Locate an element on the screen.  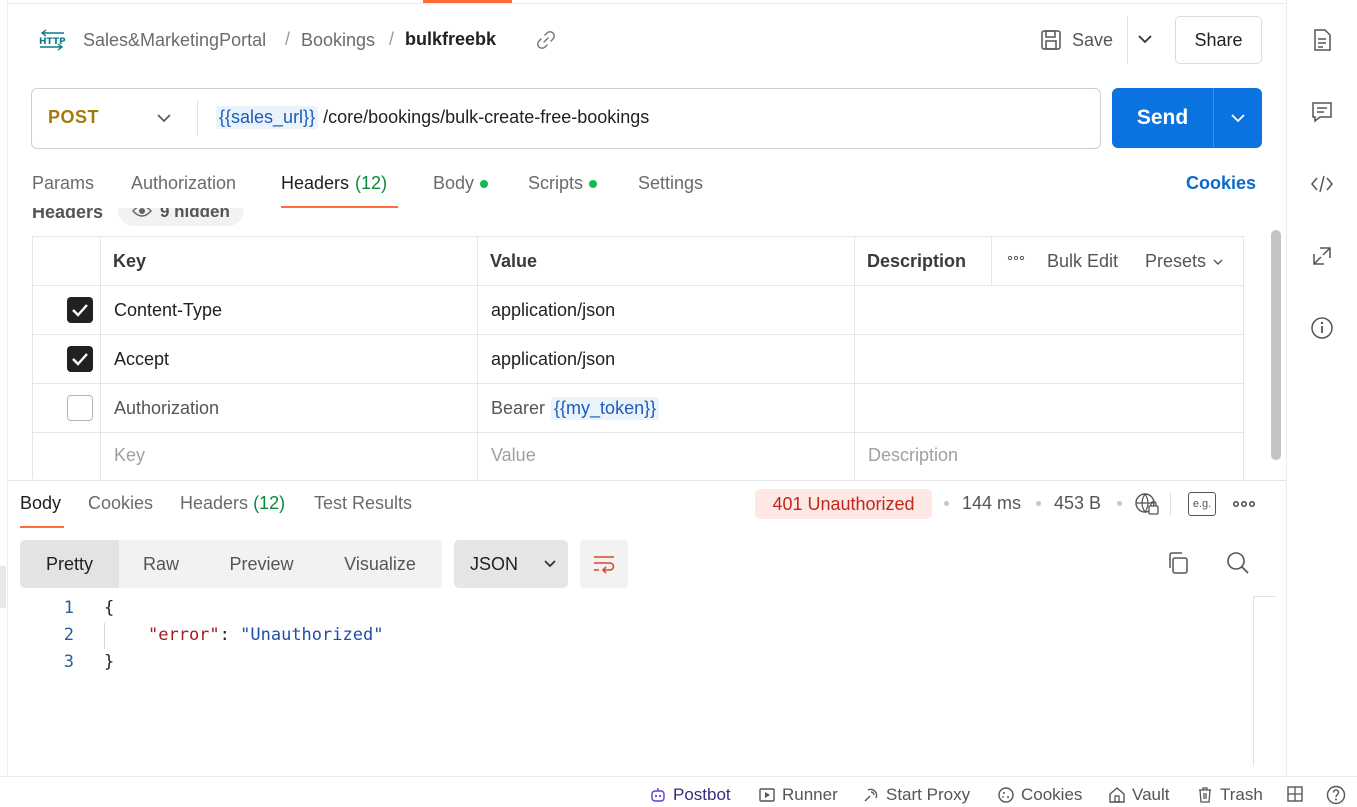
info-icon is located at coordinates (1322, 328).